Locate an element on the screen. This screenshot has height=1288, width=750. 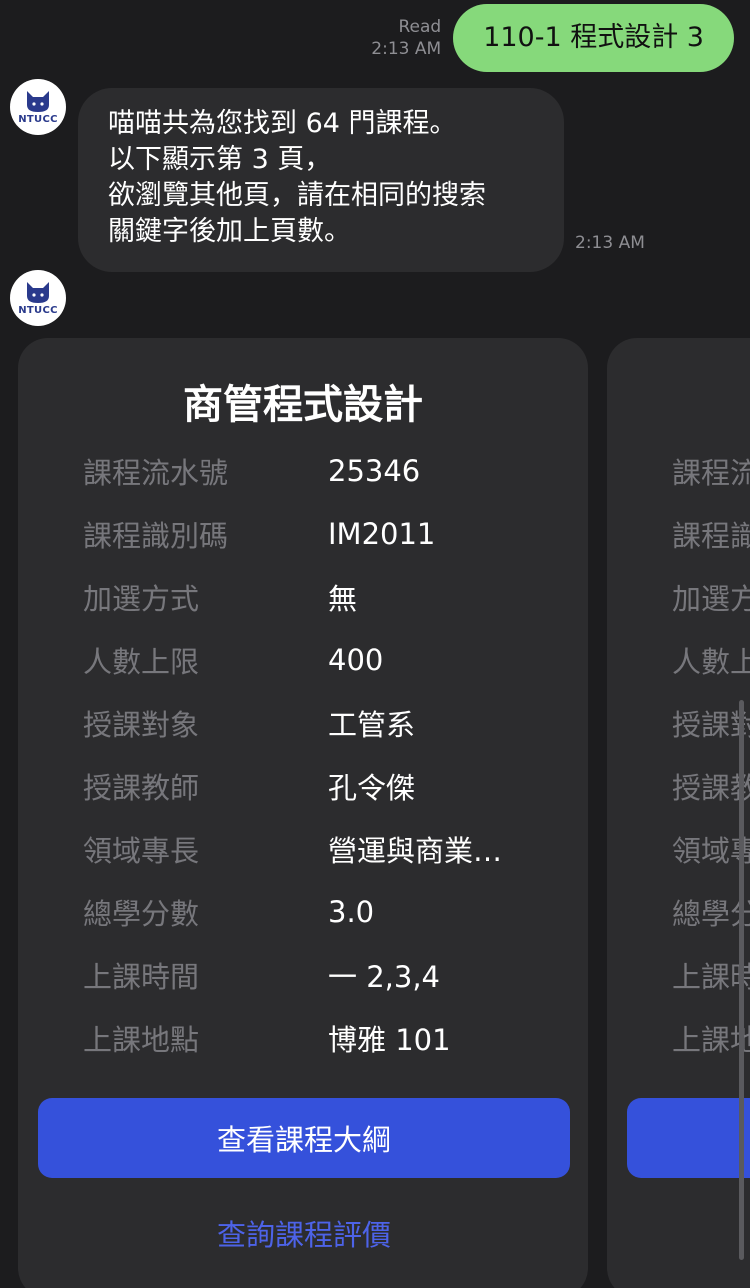
info-row-location: 上課地點 博雅 101 is located at coordinates (267, 1038).